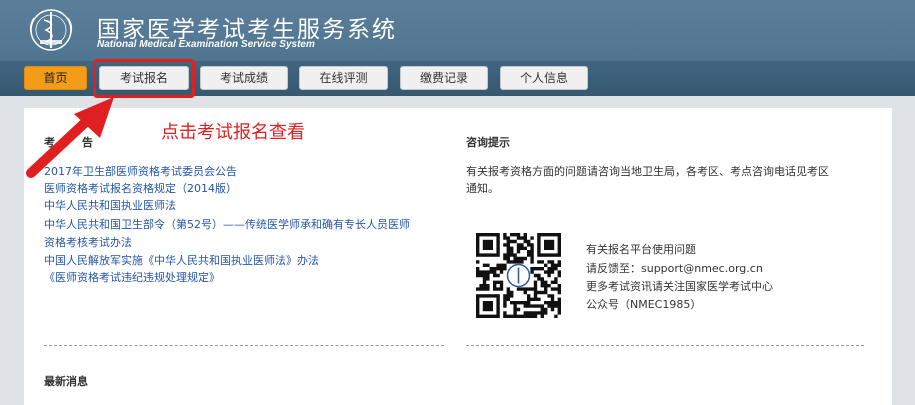 This screenshot has width=915, height=405. What do you see at coordinates (51, 30) in the screenshot?
I see `nmec-logo-icon` at bounding box center [51, 30].